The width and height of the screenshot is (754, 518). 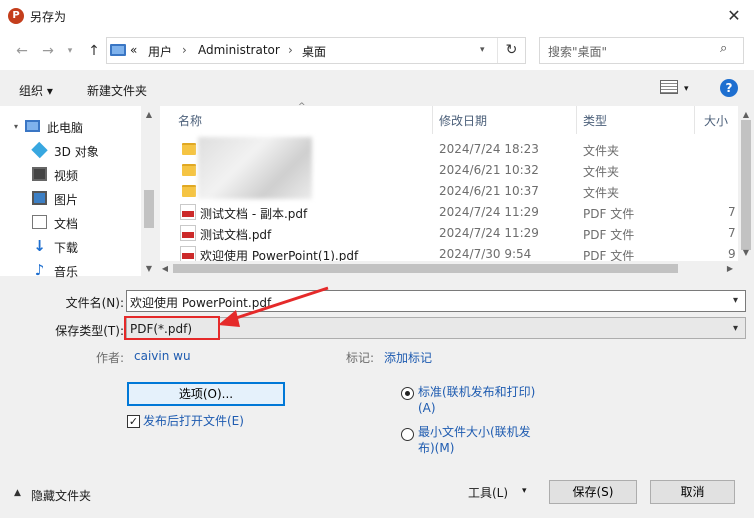 I want to click on file-date: 2024/6/21 10:37, so click(x=489, y=191).